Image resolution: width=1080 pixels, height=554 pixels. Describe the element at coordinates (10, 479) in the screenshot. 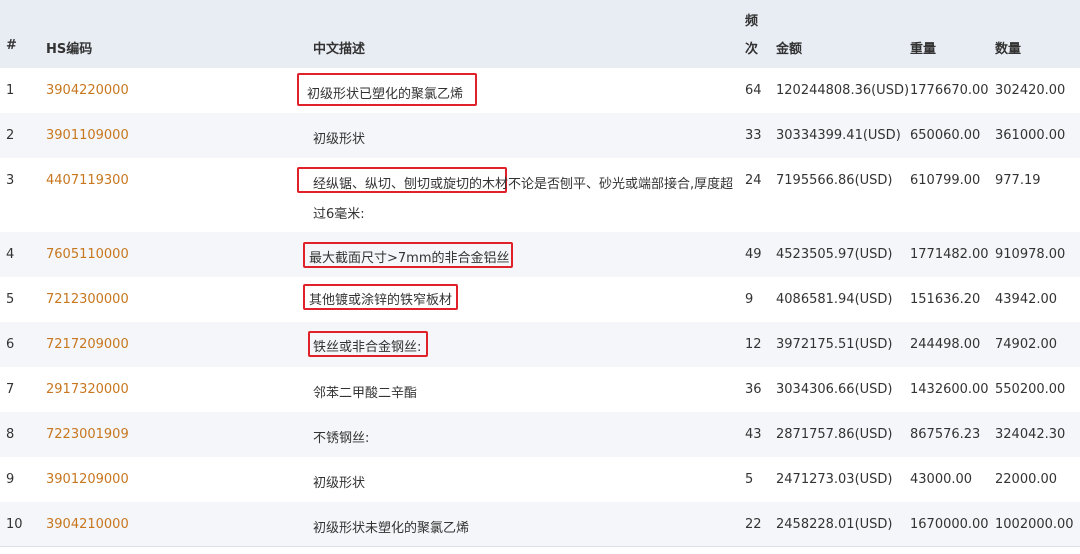

I see `row-index: 9` at that location.